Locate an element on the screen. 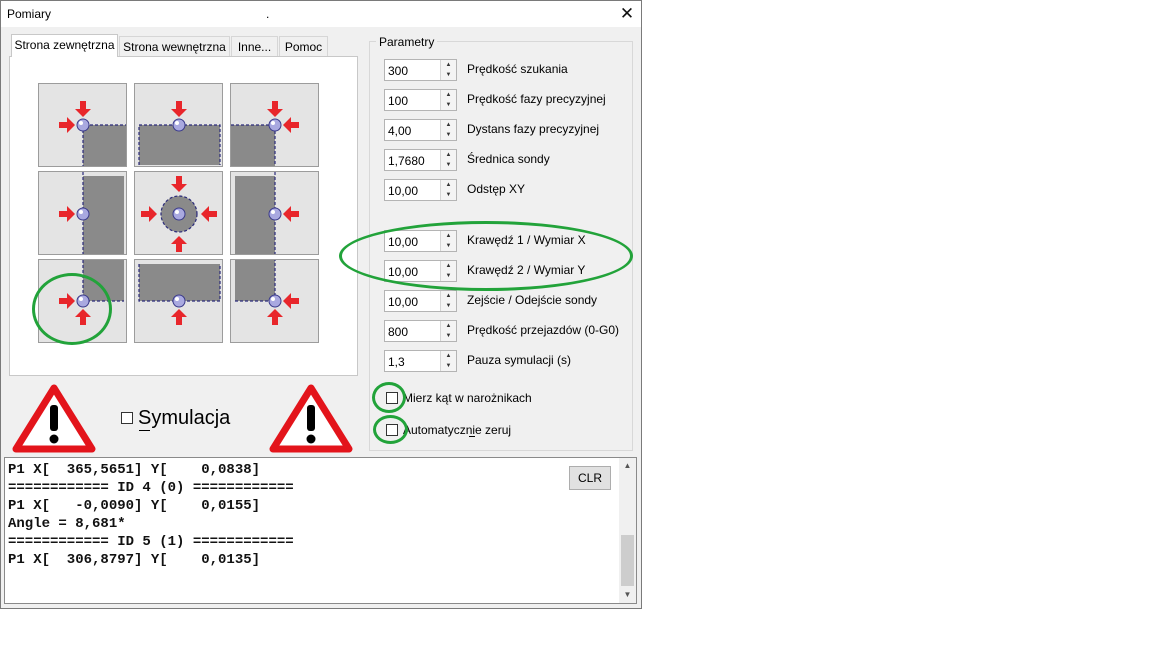  measure-corner-angle-label: Mierz kąt w narożnikach is located at coordinates (467, 398).